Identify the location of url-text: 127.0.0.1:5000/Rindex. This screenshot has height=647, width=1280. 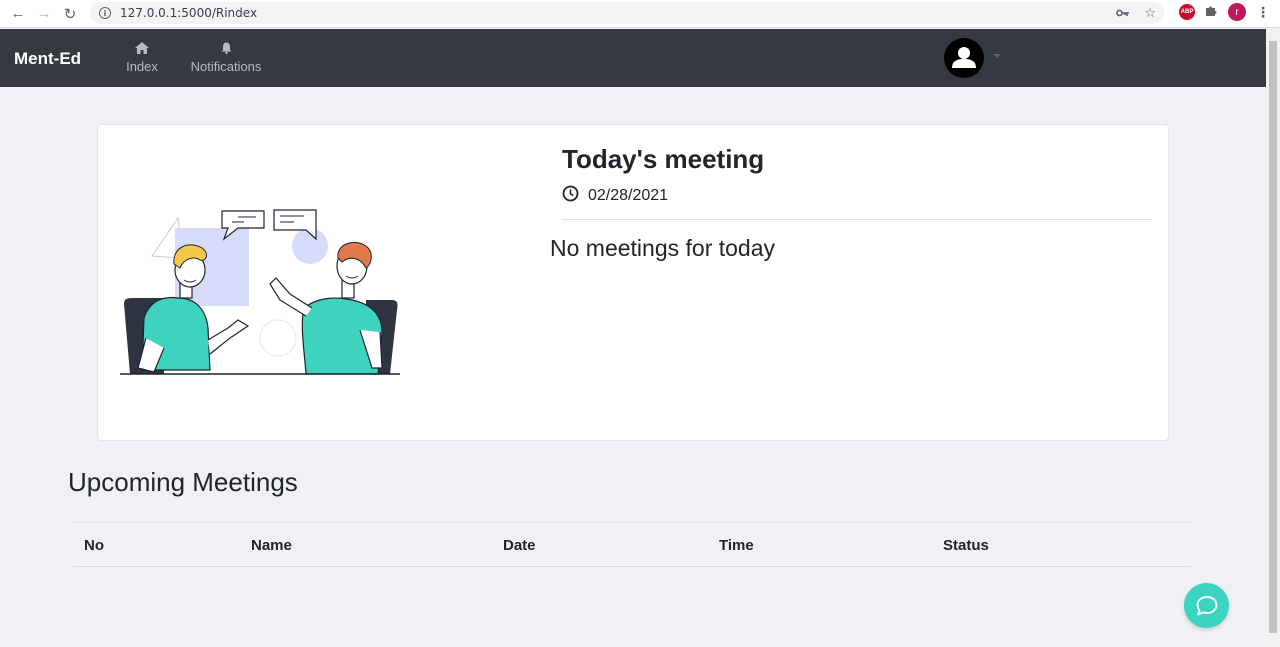
(188, 13).